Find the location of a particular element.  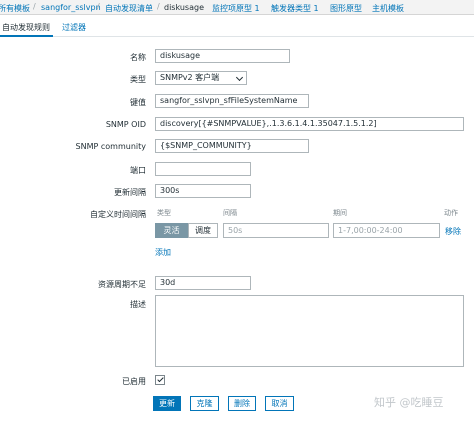

tab-filters: 过滤器 is located at coordinates (74, 27).